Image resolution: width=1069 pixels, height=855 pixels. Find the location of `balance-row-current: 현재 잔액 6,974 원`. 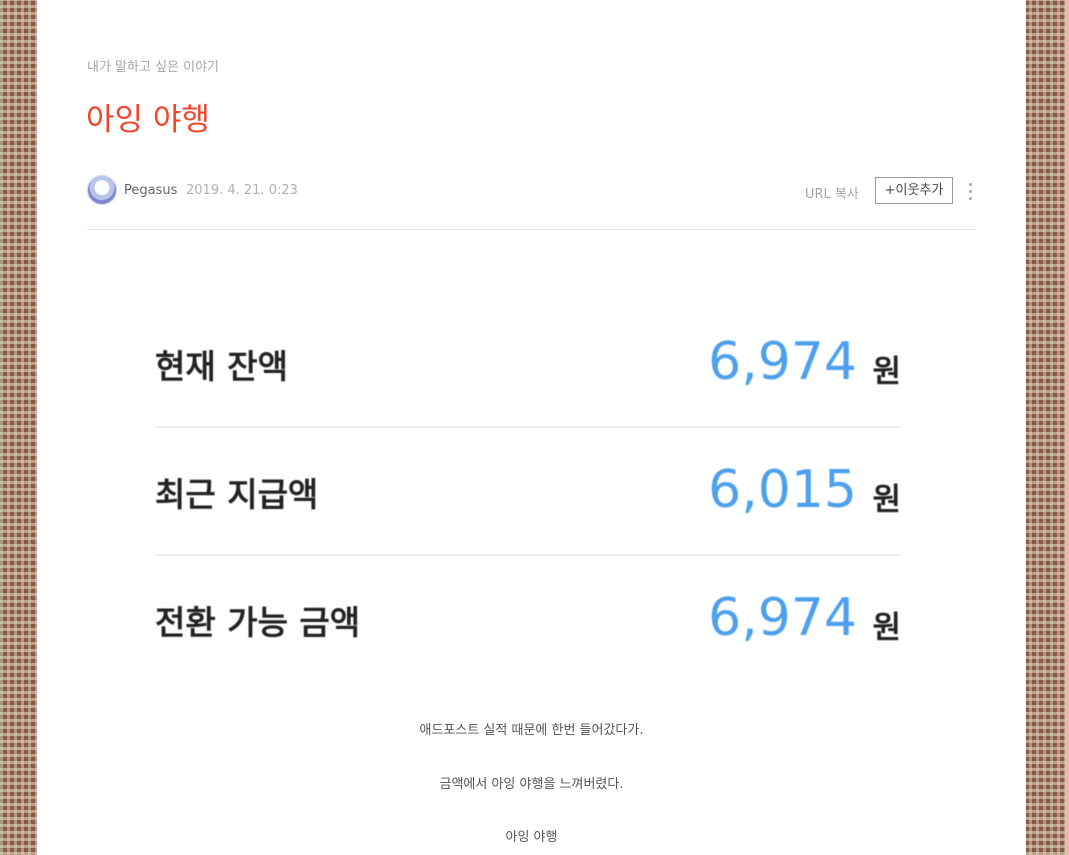

balance-row-current: 현재 잔액 6,974 원 is located at coordinates (528, 364).